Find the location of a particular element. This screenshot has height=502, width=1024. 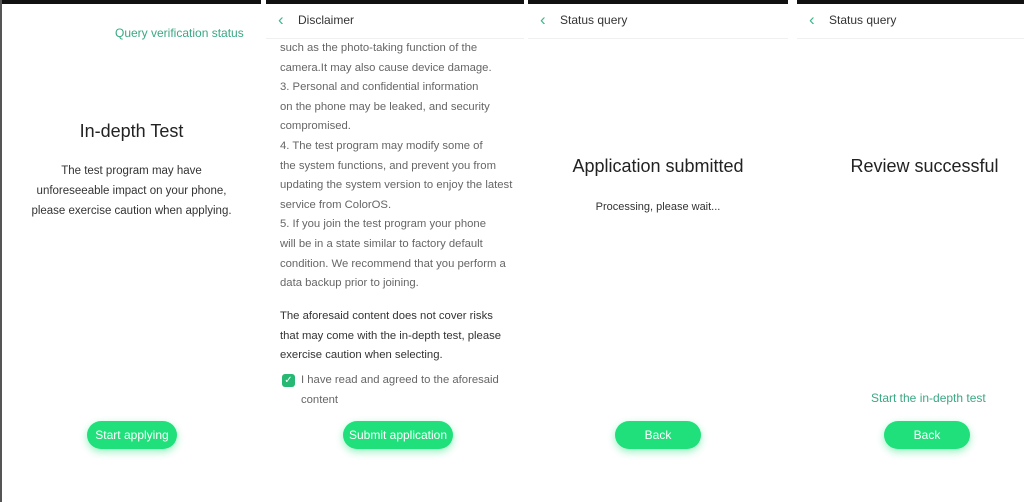

page-title: Review successful is located at coordinates (924, 166).